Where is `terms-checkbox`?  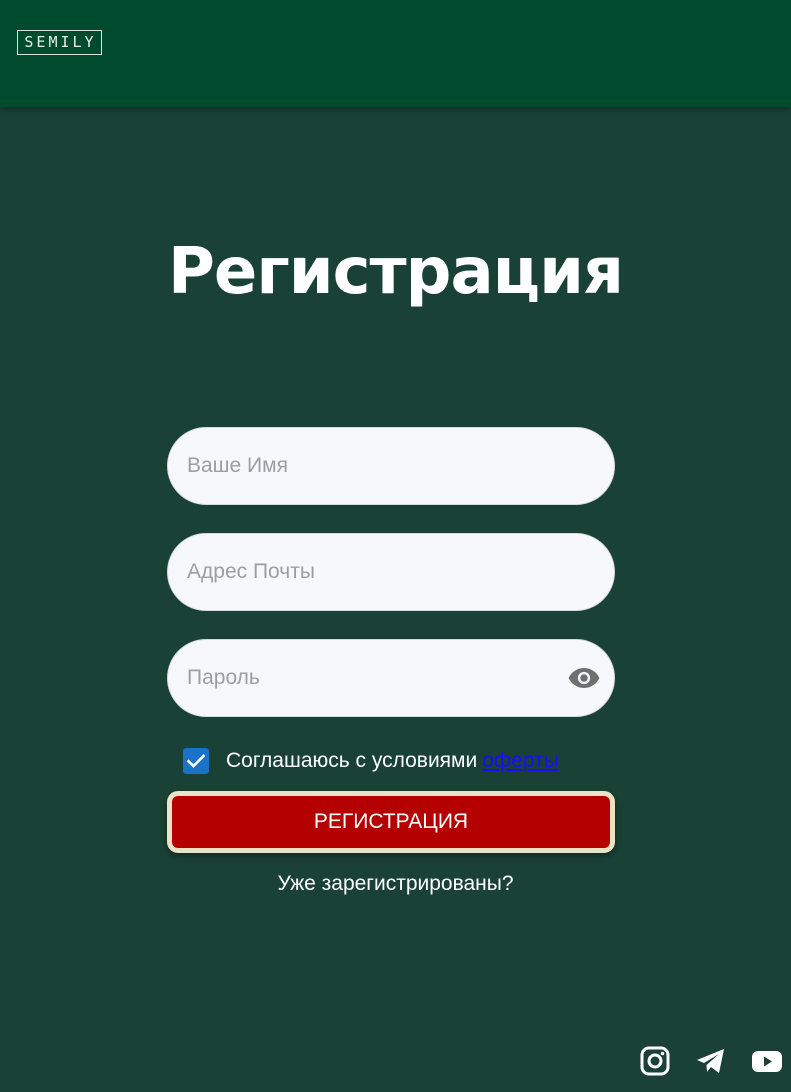 terms-checkbox is located at coordinates (196, 761).